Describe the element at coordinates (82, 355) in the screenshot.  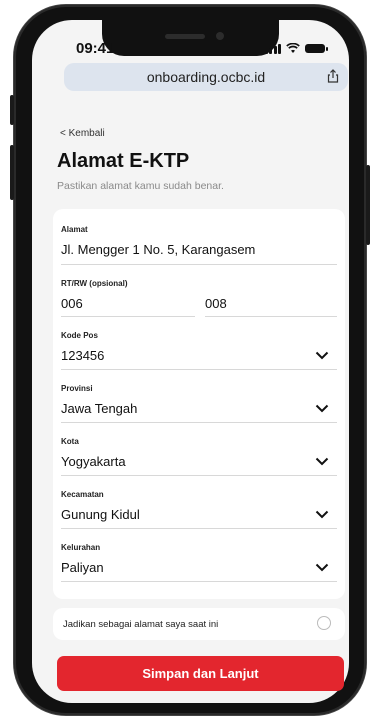
I see `kode-pos-select: 123456` at that location.